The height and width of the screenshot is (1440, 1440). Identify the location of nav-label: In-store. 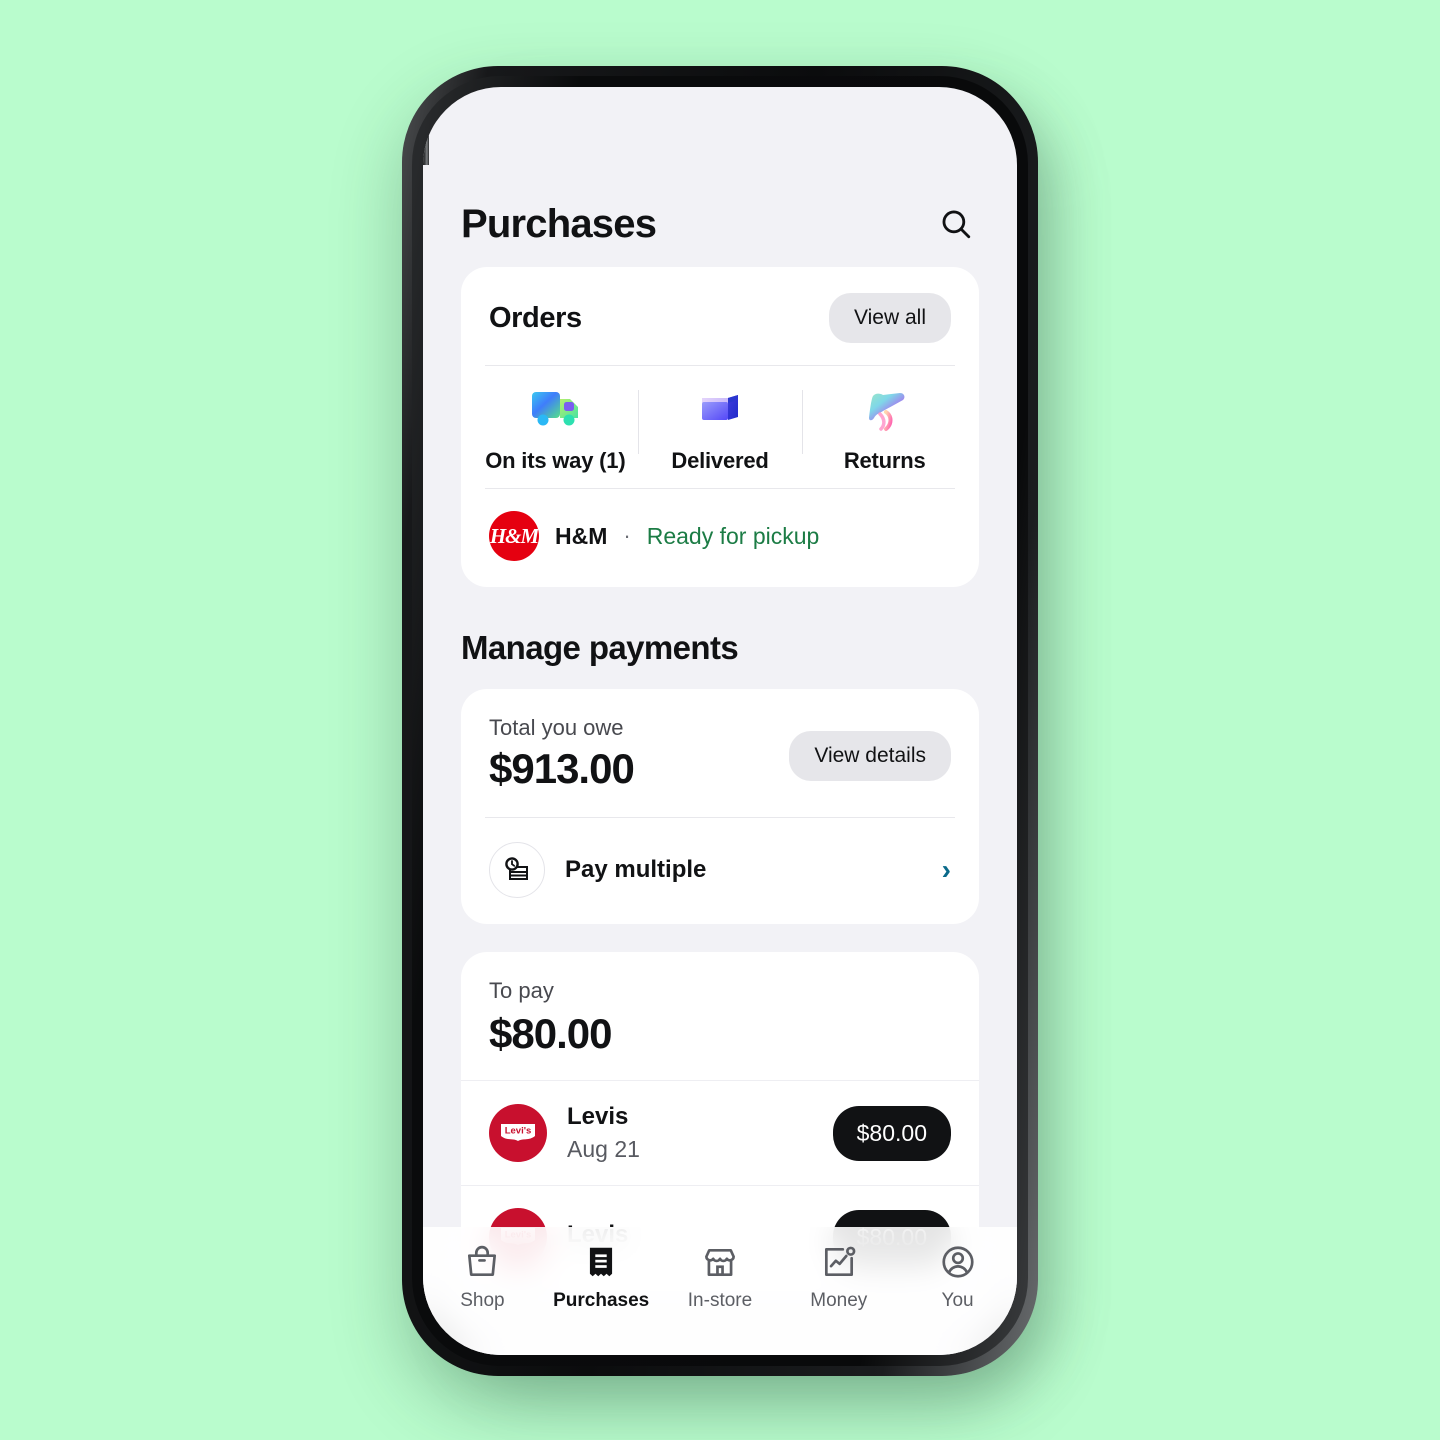
(720, 1300).